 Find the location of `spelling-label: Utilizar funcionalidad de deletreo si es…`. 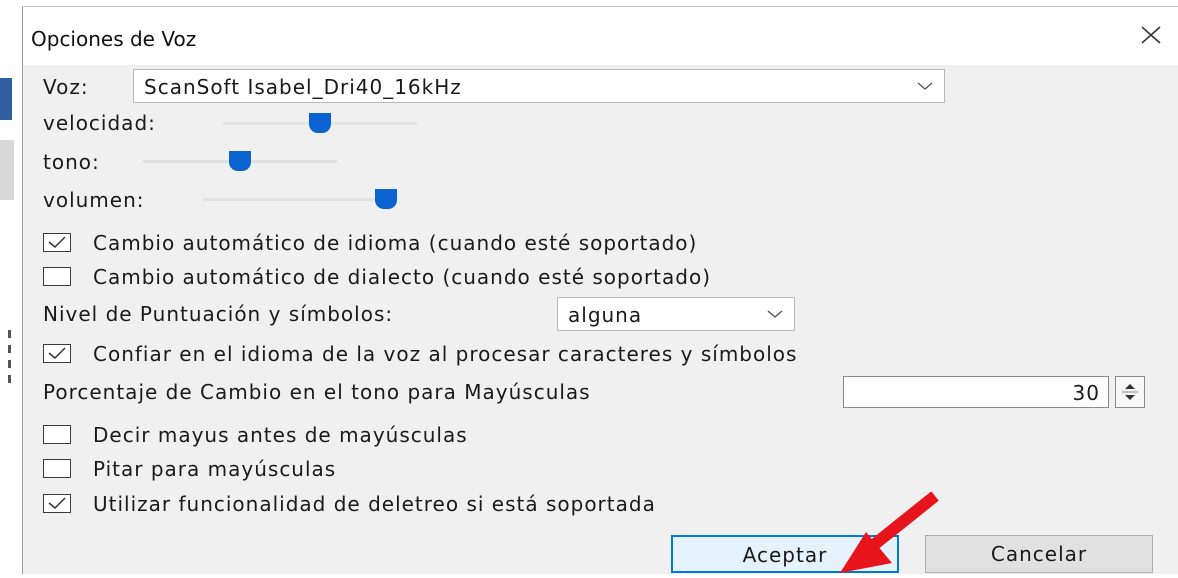

spelling-label: Utilizar funcionalidad de deletreo si es… is located at coordinates (374, 504).